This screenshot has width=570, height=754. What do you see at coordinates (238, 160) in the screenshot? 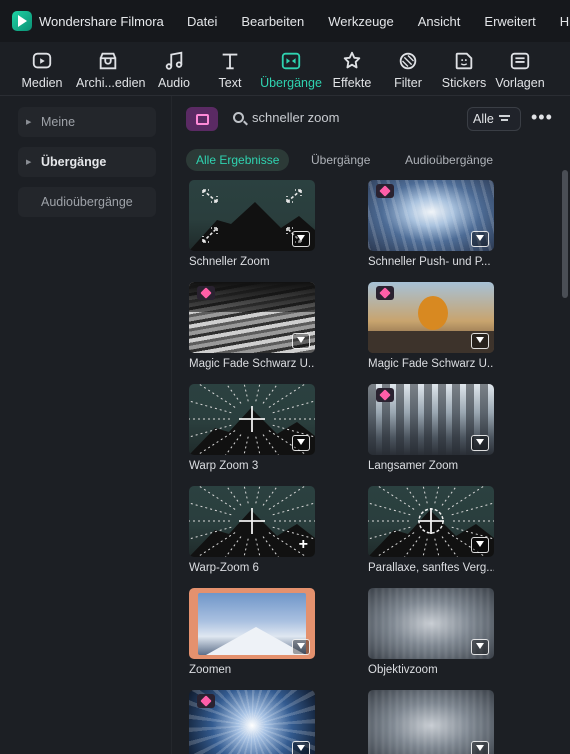
I see `tab-alle-ergebnisse: Alle Ergebnisse` at bounding box center [238, 160].